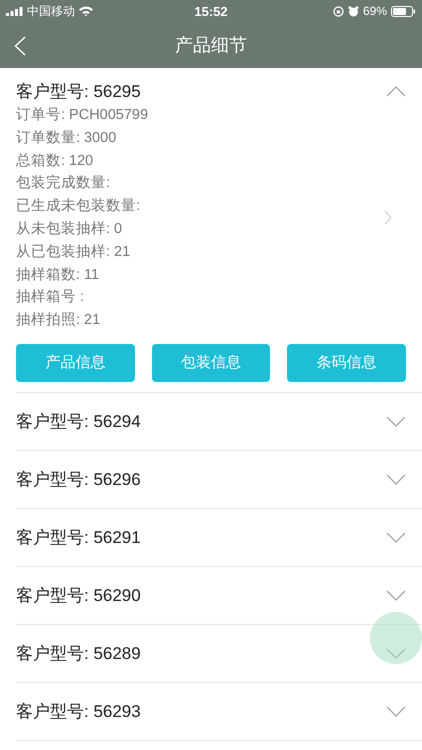 Image resolution: width=422 pixels, height=750 pixels. Describe the element at coordinates (219, 537) in the screenshot. I see `product-row-header: 客户型号: 56291` at that location.